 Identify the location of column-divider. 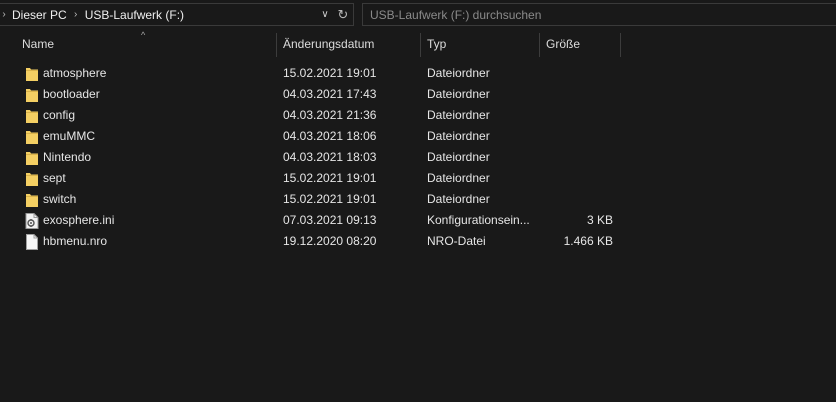
(620, 45).